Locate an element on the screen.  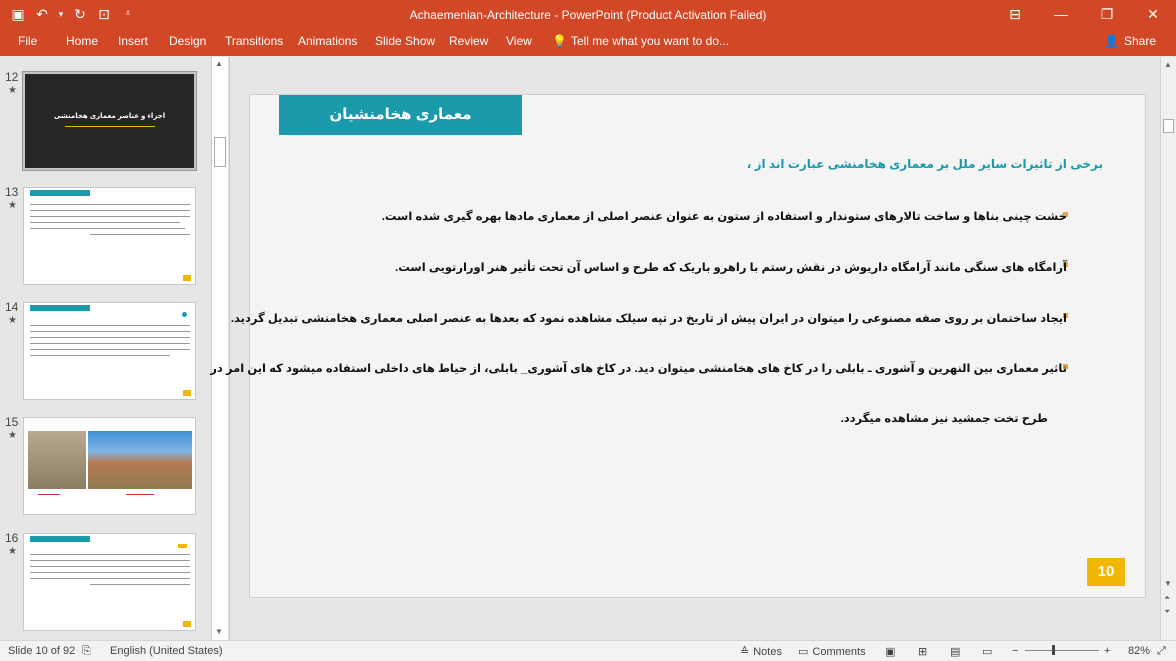
comments-button: ▭ Comments is located at coordinates (832, 652).